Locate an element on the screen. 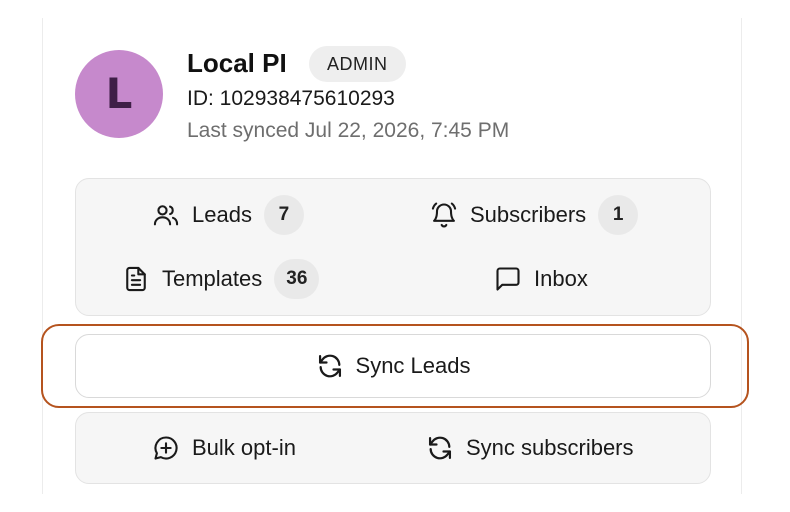  stat-leads: Leads 7 is located at coordinates (228, 215).